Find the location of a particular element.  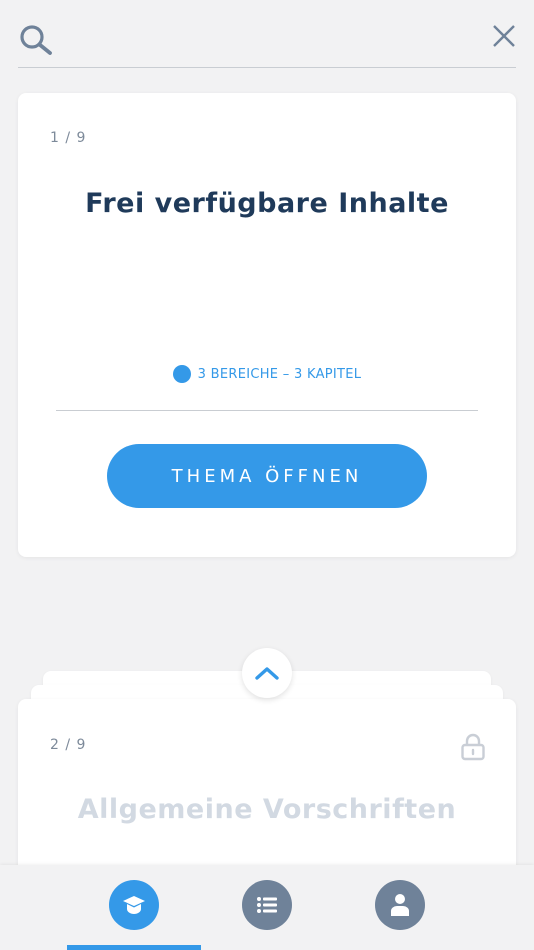

graduation-cap-icon is located at coordinates (134, 905).